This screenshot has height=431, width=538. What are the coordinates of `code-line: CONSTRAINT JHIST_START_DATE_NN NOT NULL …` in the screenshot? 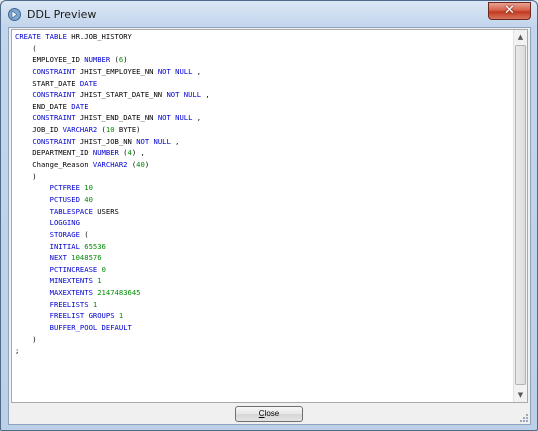 It's located at (264, 95).